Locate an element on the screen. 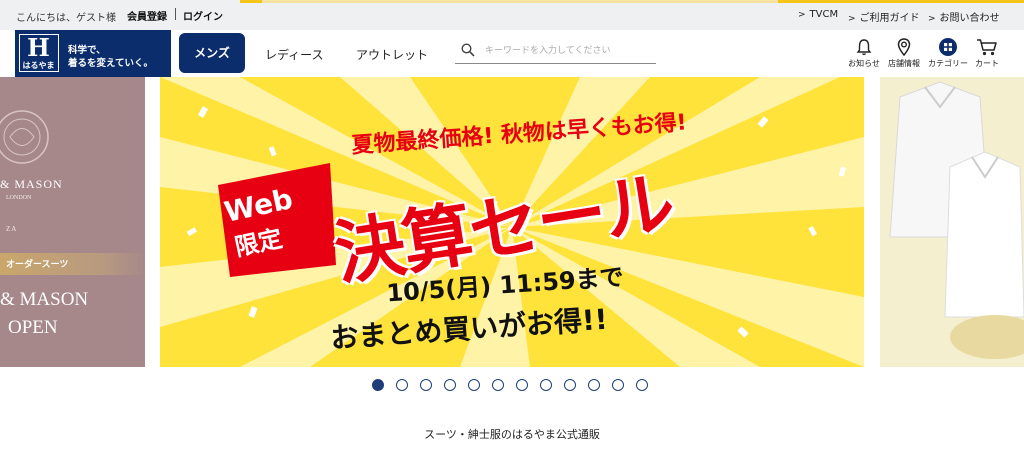 This screenshot has width=1024, height=461. nav-mens: メンズ is located at coordinates (212, 53).